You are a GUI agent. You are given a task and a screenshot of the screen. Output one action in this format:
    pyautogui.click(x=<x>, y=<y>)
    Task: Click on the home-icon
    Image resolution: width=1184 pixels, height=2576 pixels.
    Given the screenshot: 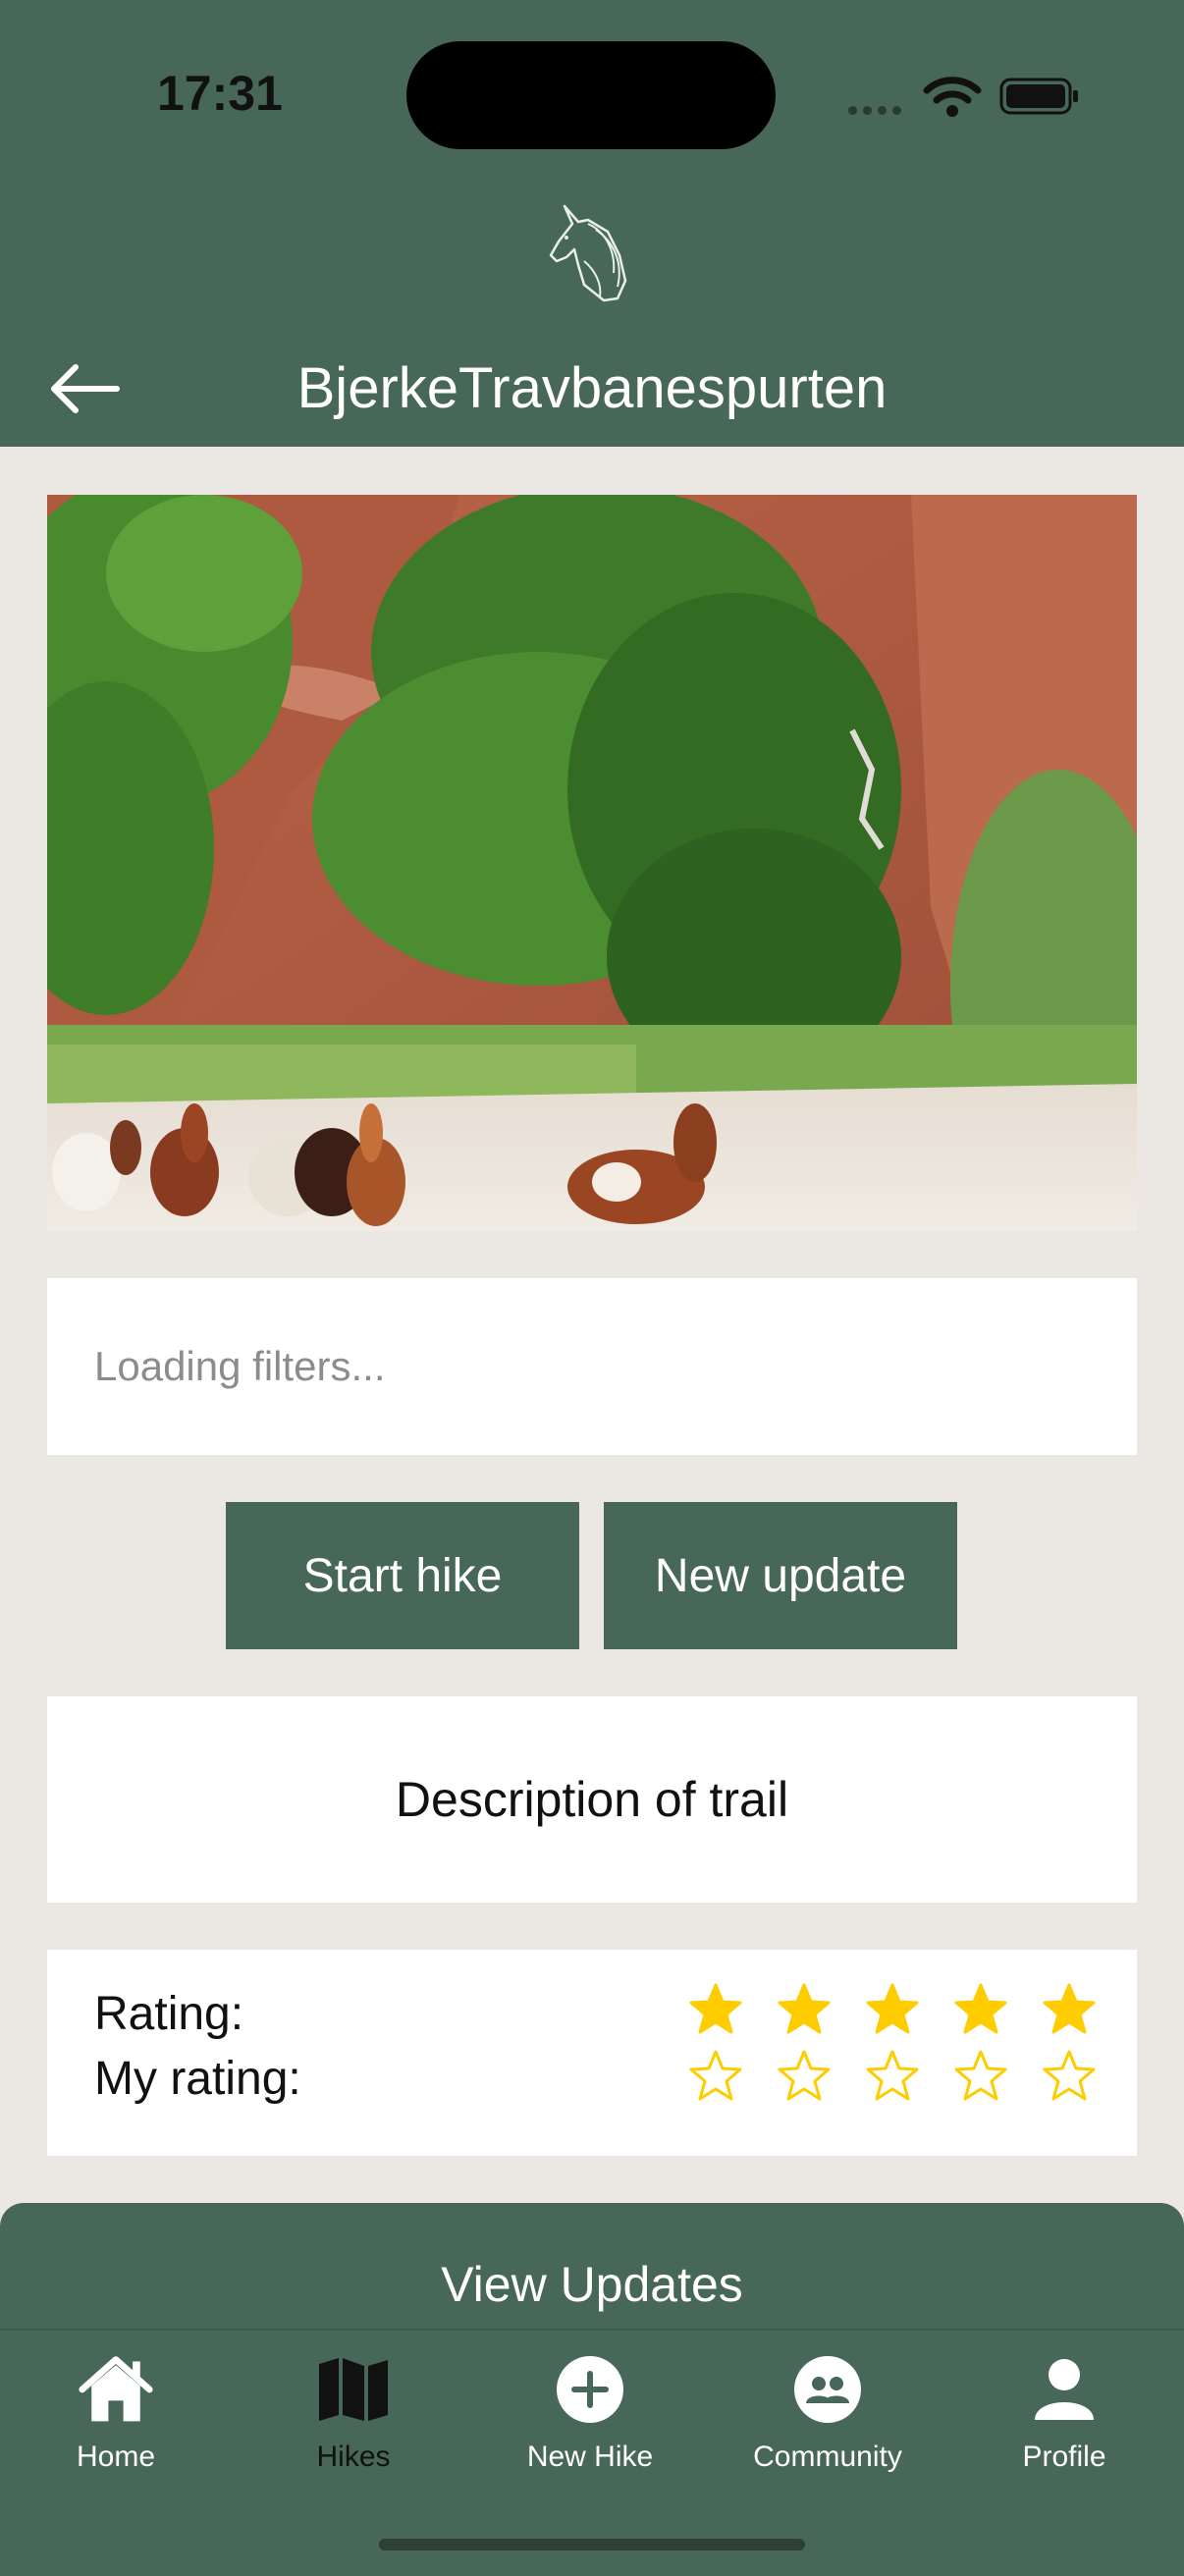 What is the action you would take?
    pyautogui.click(x=116, y=2389)
    